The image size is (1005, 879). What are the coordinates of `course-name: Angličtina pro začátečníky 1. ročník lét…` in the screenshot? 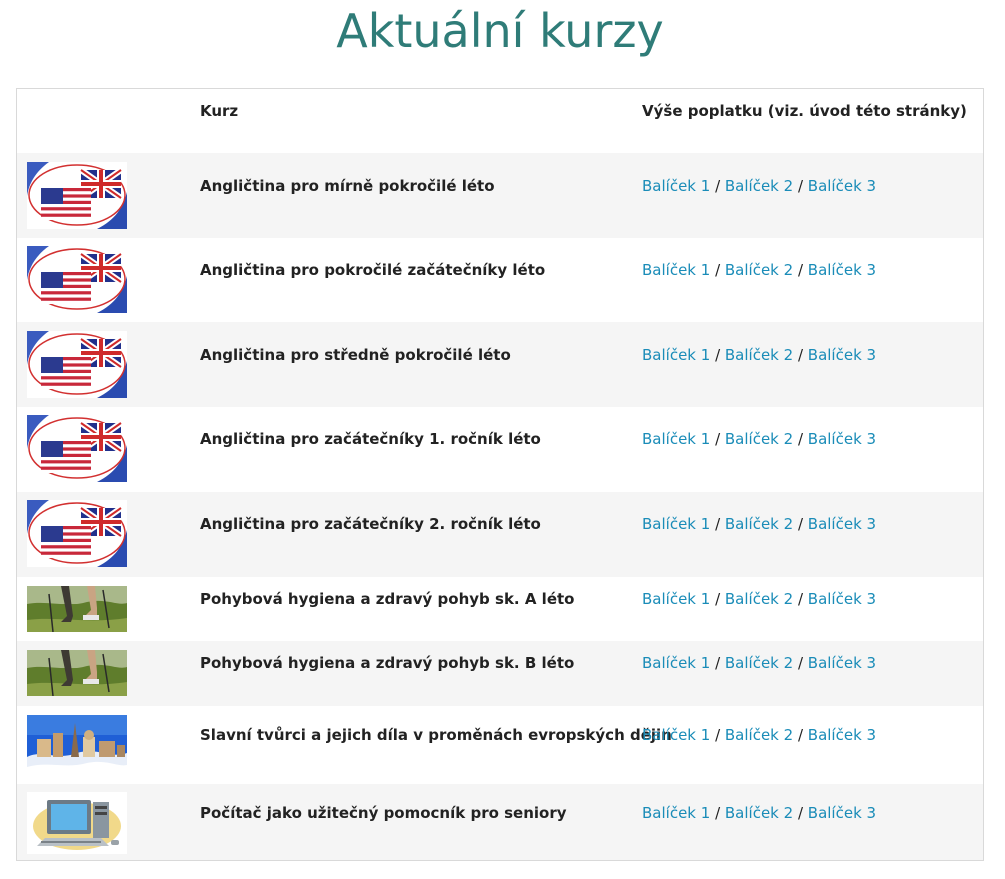 It's located at (370, 439).